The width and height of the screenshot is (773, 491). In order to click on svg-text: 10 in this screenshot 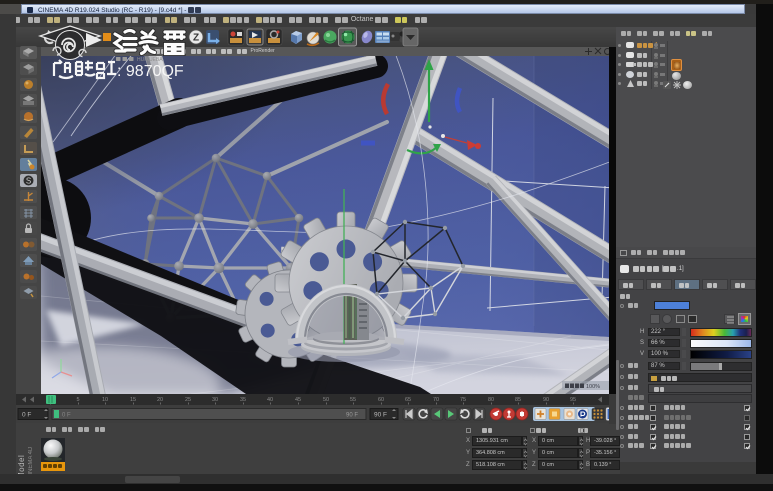, I will do `click(105, 400)`.